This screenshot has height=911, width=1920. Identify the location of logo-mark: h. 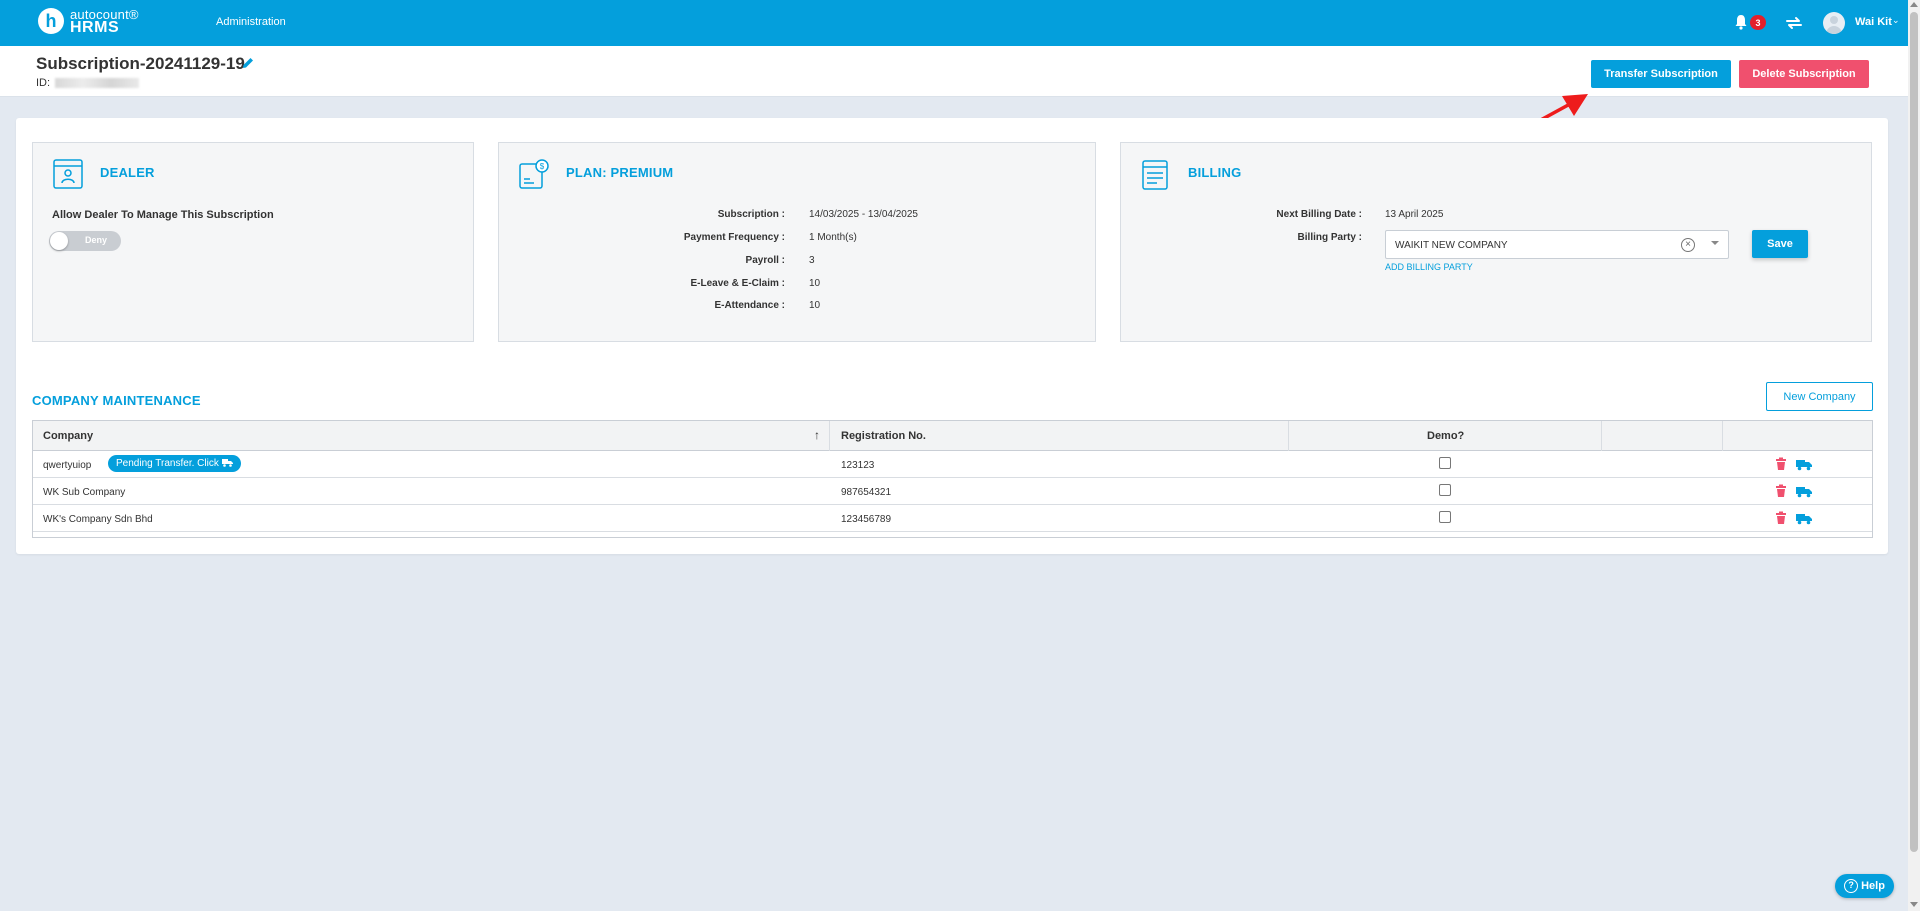
(51, 21).